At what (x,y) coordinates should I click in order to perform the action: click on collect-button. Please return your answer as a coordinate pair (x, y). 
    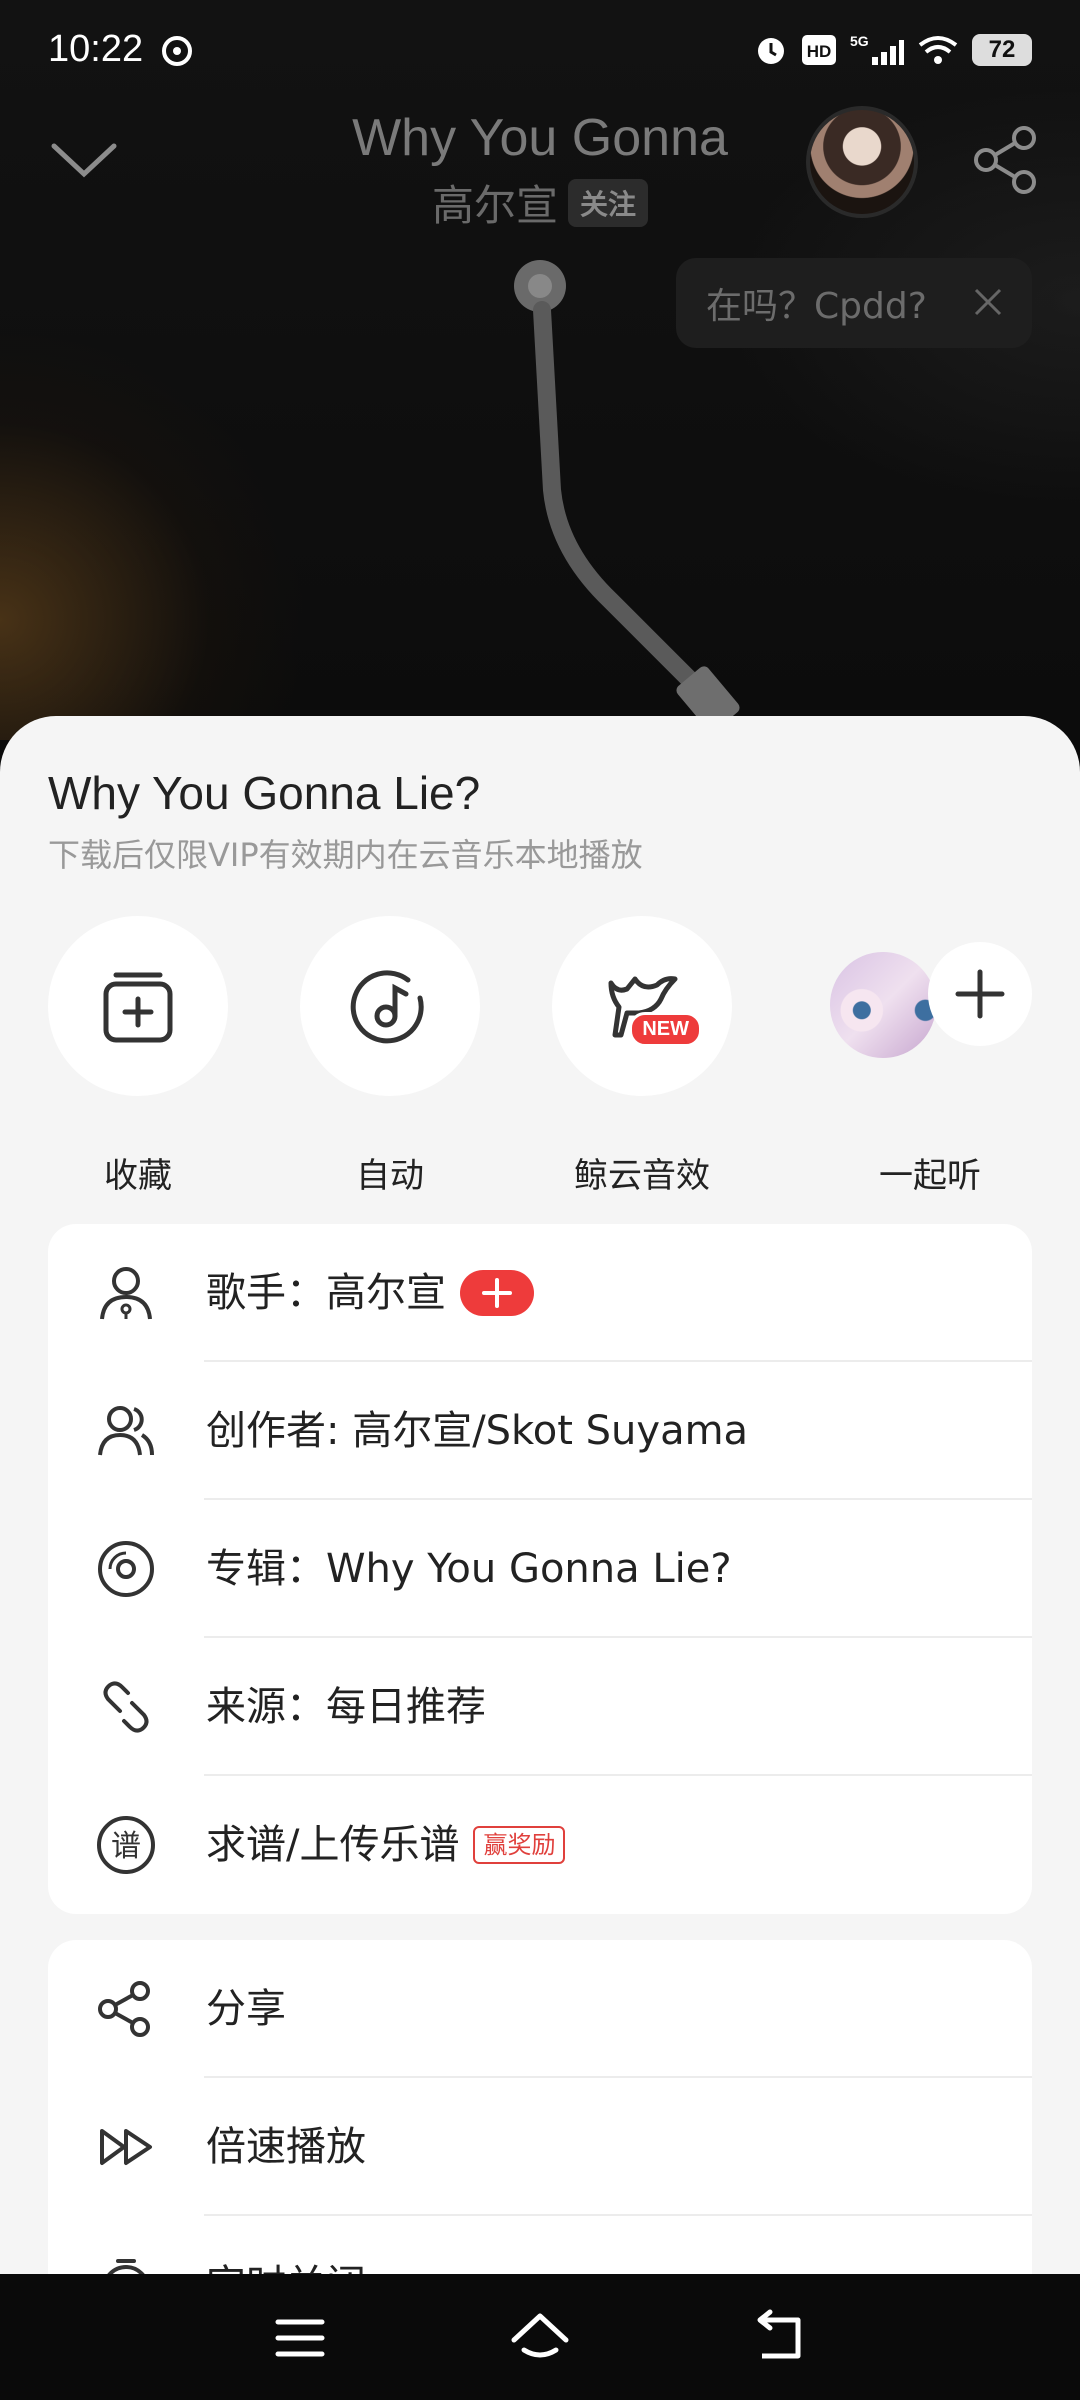
    Looking at the image, I should click on (138, 1006).